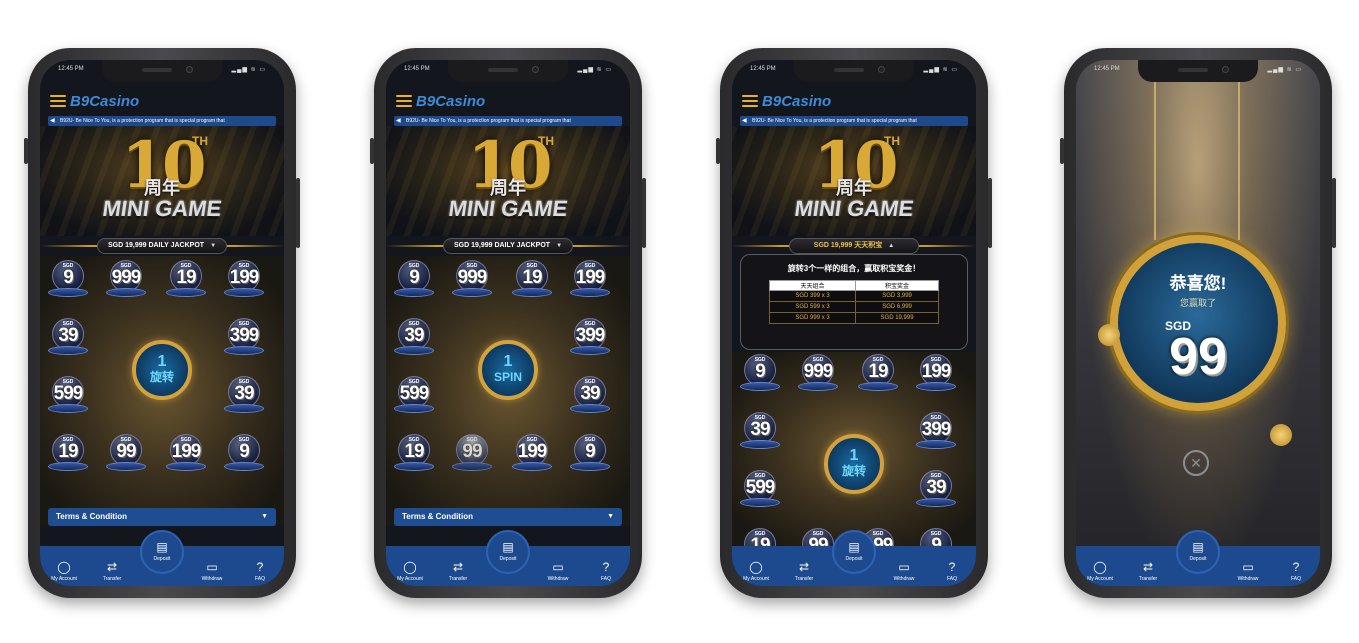 This screenshot has width=1359, height=643. I want to click on win-amount: 99, so click(1198, 357).